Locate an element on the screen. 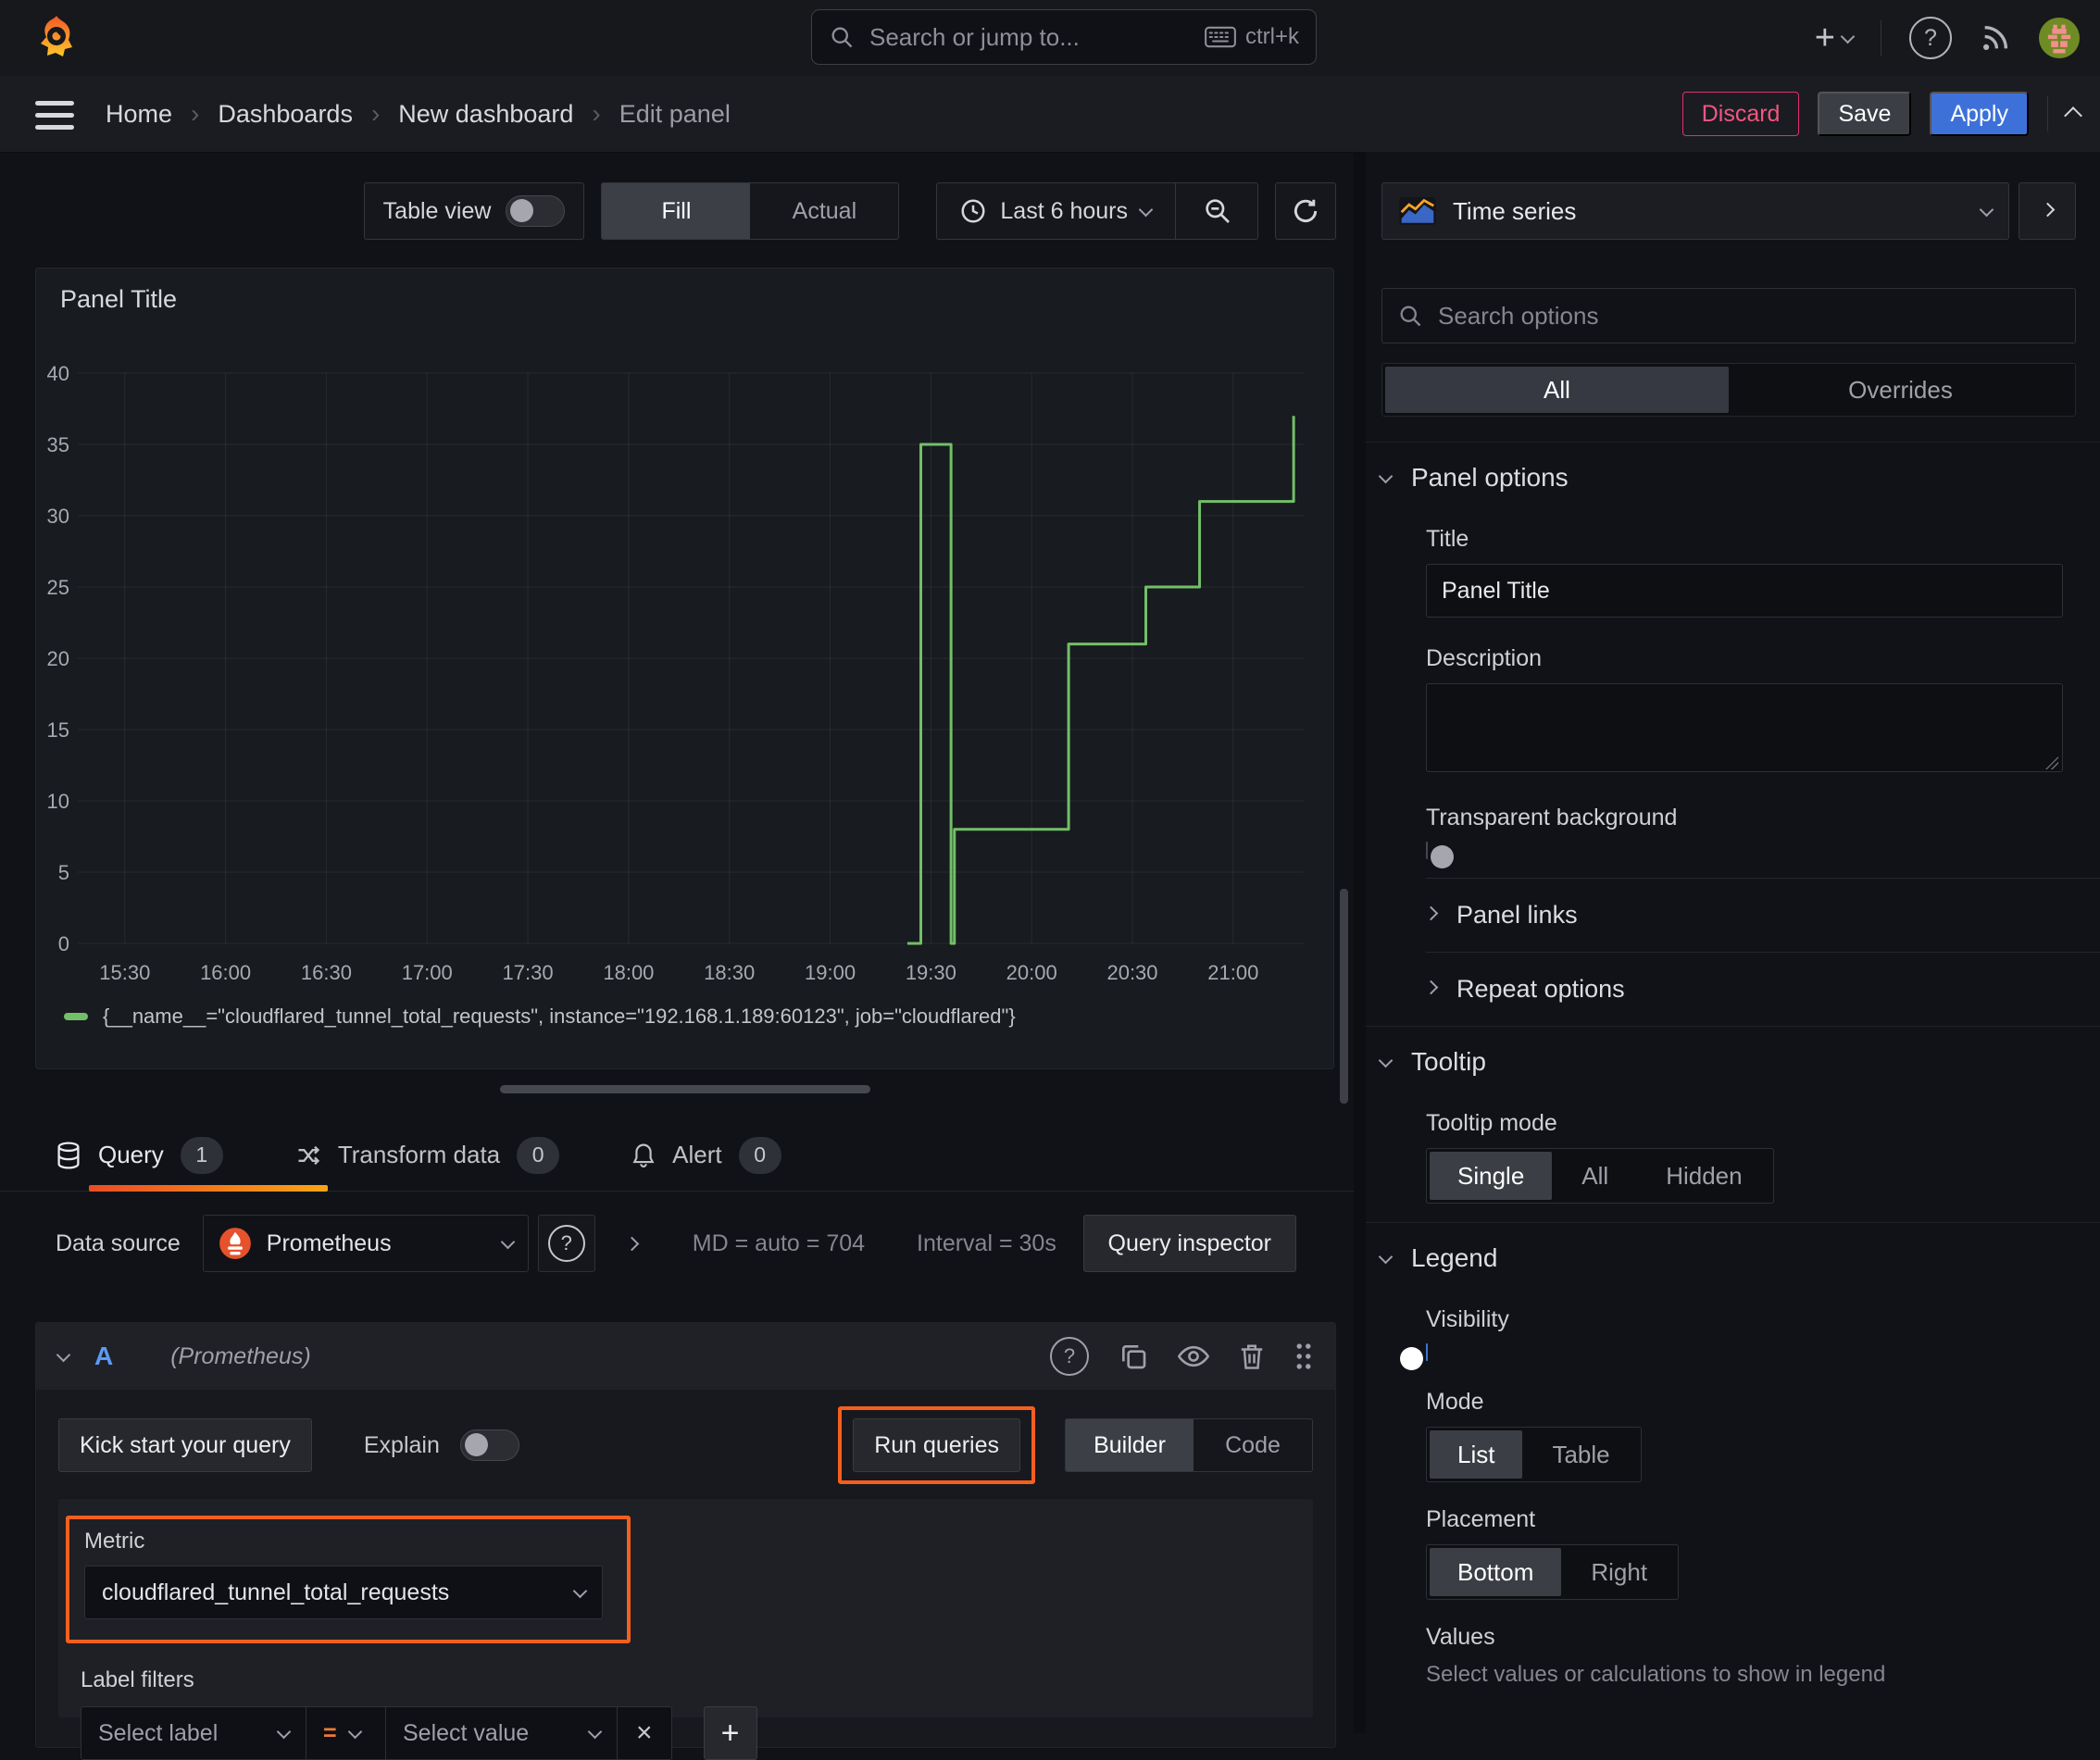 The width and height of the screenshot is (2100, 1760). max-data-points-stat: MD = auto = 704 is located at coordinates (779, 1243).